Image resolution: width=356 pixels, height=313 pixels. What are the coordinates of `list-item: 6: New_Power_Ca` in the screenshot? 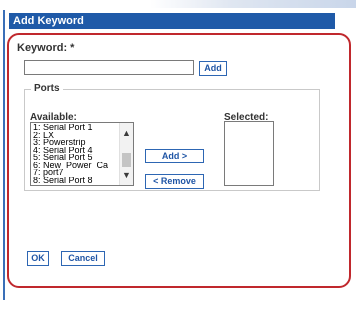 It's located at (76, 166).